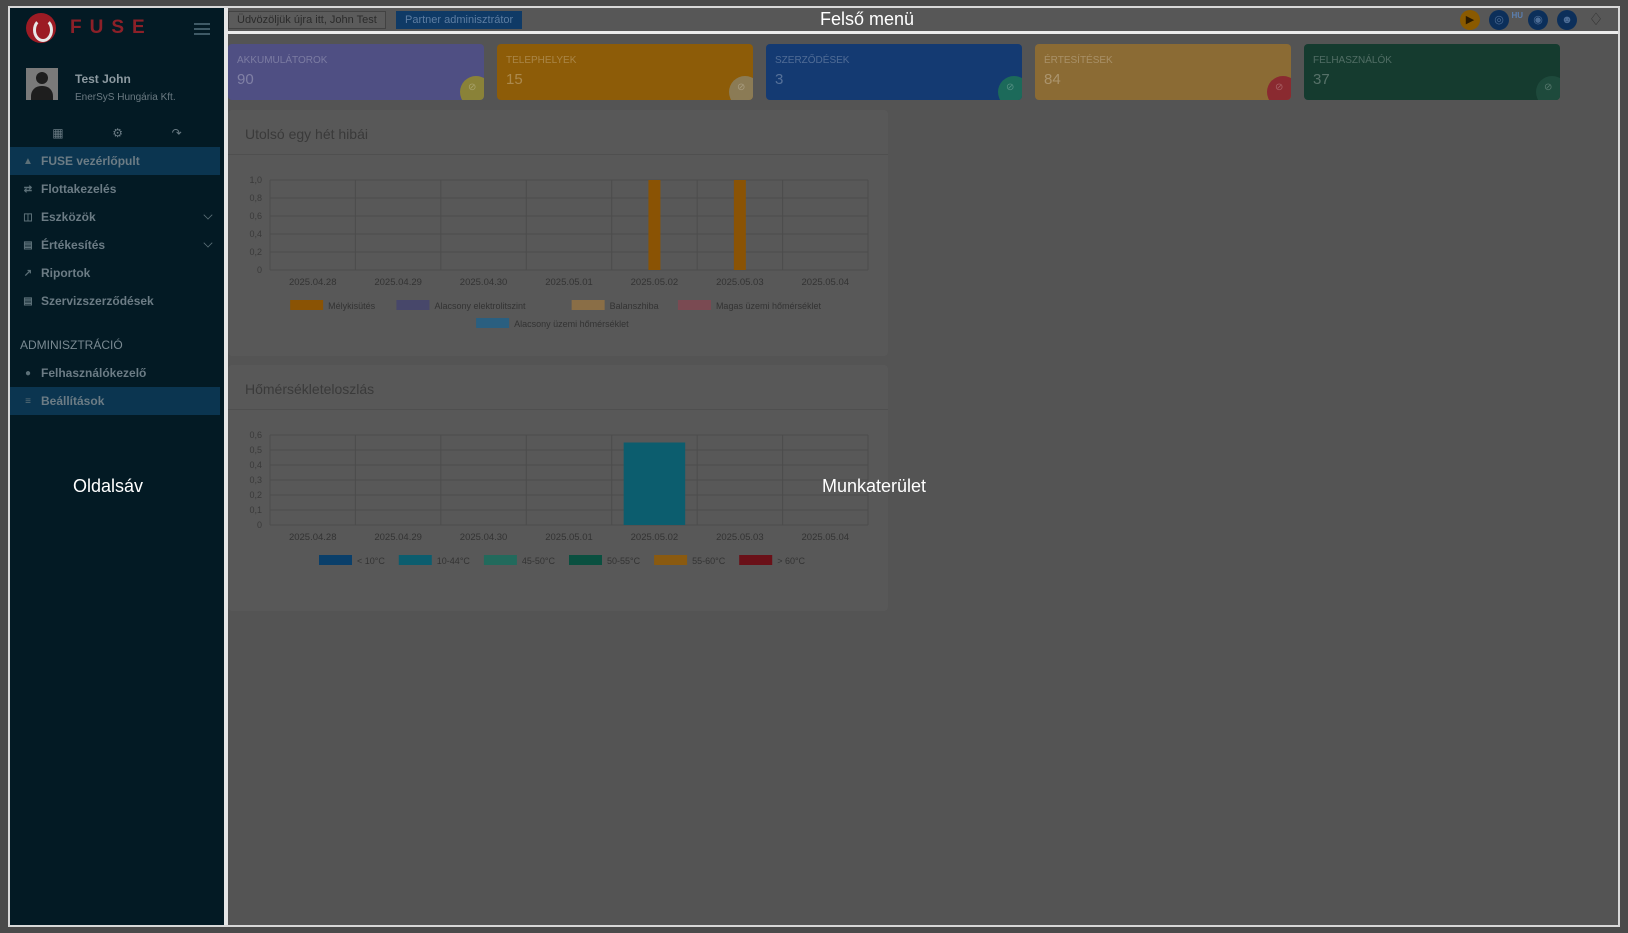 This screenshot has width=1628, height=933. What do you see at coordinates (245, 79) in the screenshot?
I see `card-value: 90` at bounding box center [245, 79].